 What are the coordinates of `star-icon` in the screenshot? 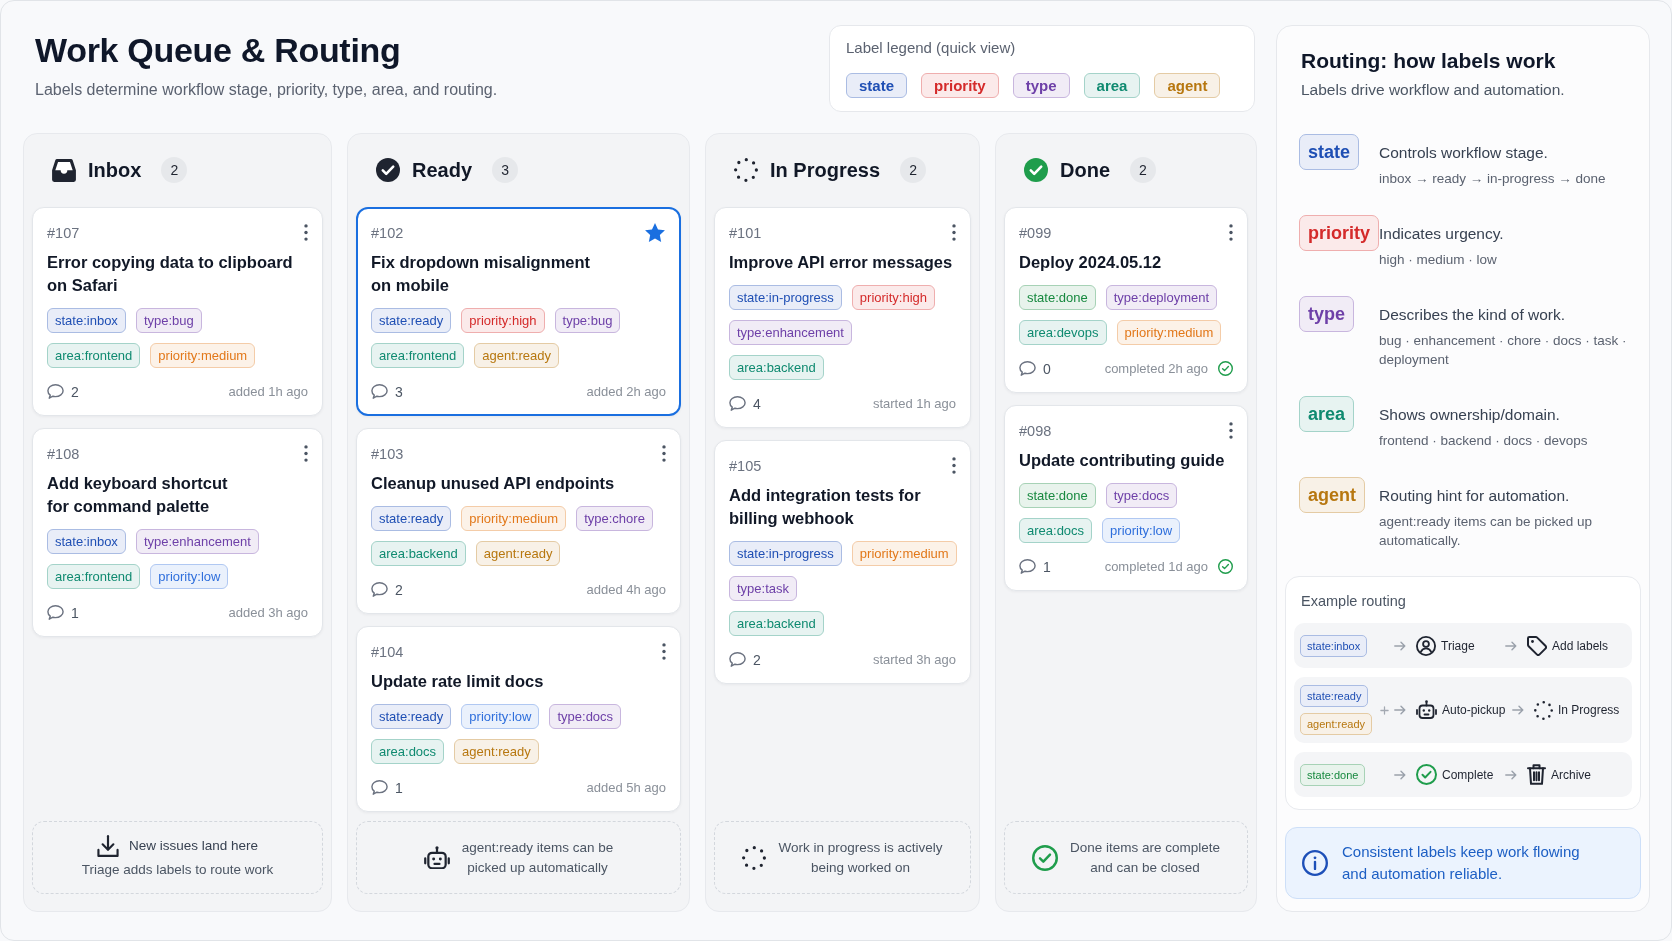 It's located at (655, 232).